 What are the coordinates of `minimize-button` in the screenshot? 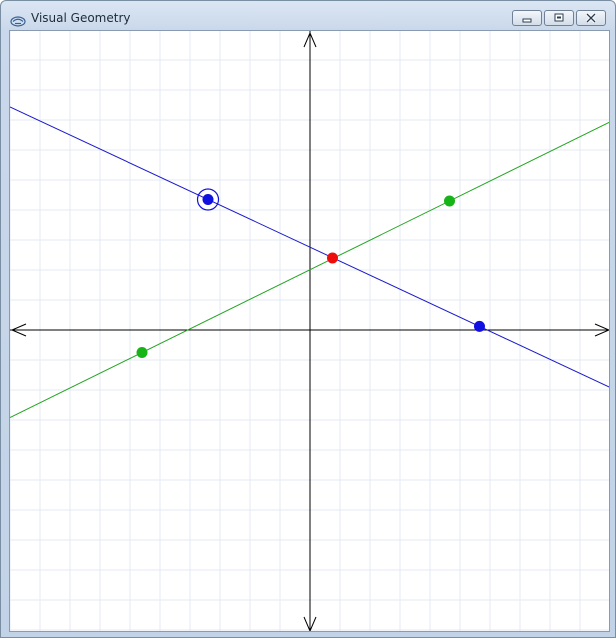 It's located at (527, 18).